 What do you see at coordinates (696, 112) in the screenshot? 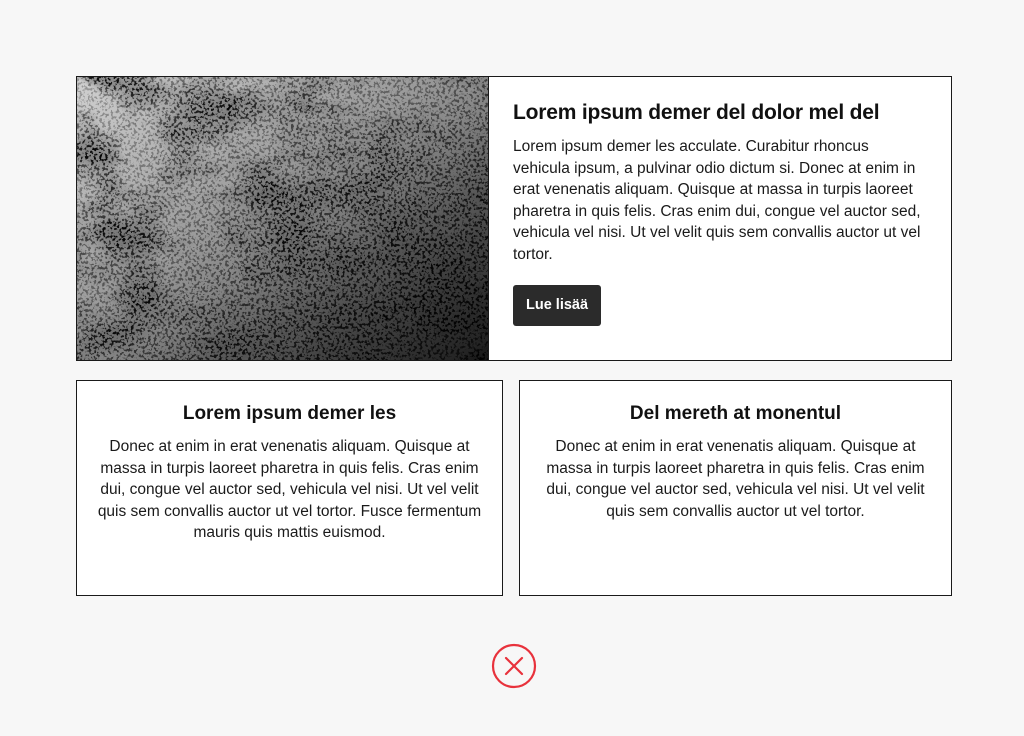
I see `hero-title: Lorem ipsum demer del dolor mel del` at bounding box center [696, 112].